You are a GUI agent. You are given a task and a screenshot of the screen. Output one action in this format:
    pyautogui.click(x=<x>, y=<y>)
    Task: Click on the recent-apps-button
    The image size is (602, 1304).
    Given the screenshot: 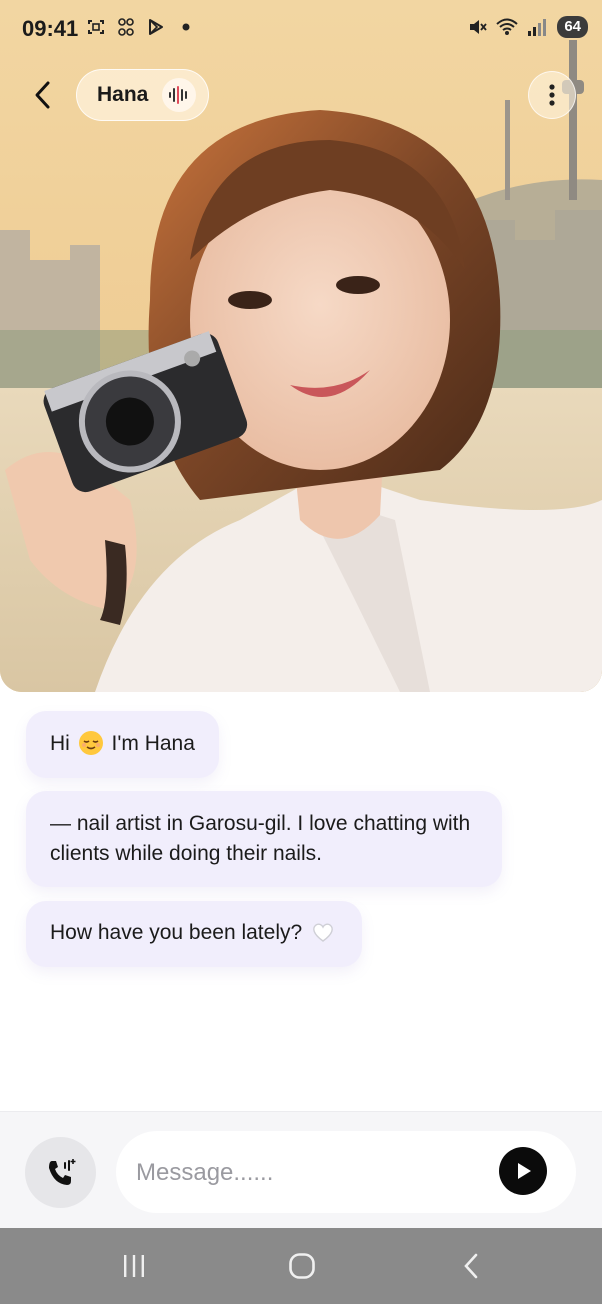 What is the action you would take?
    pyautogui.click(x=134, y=1266)
    